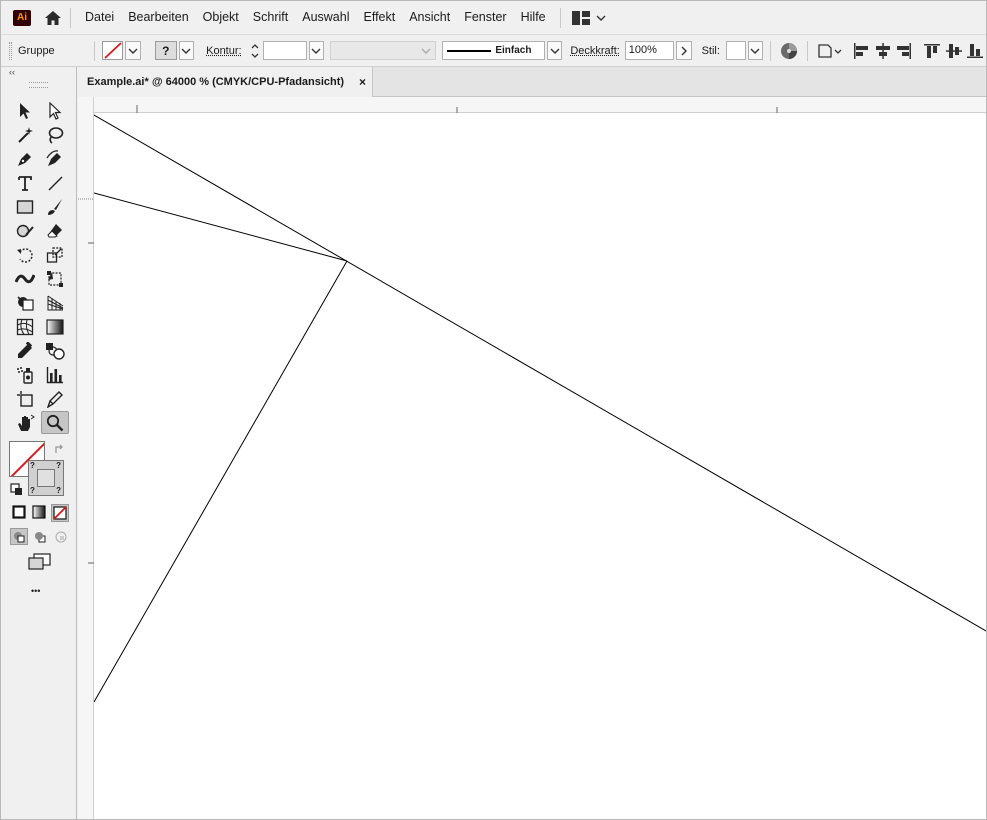  Describe the element at coordinates (46, 478) in the screenshot. I see `stroke-color-box: ? ? ? ?` at that location.